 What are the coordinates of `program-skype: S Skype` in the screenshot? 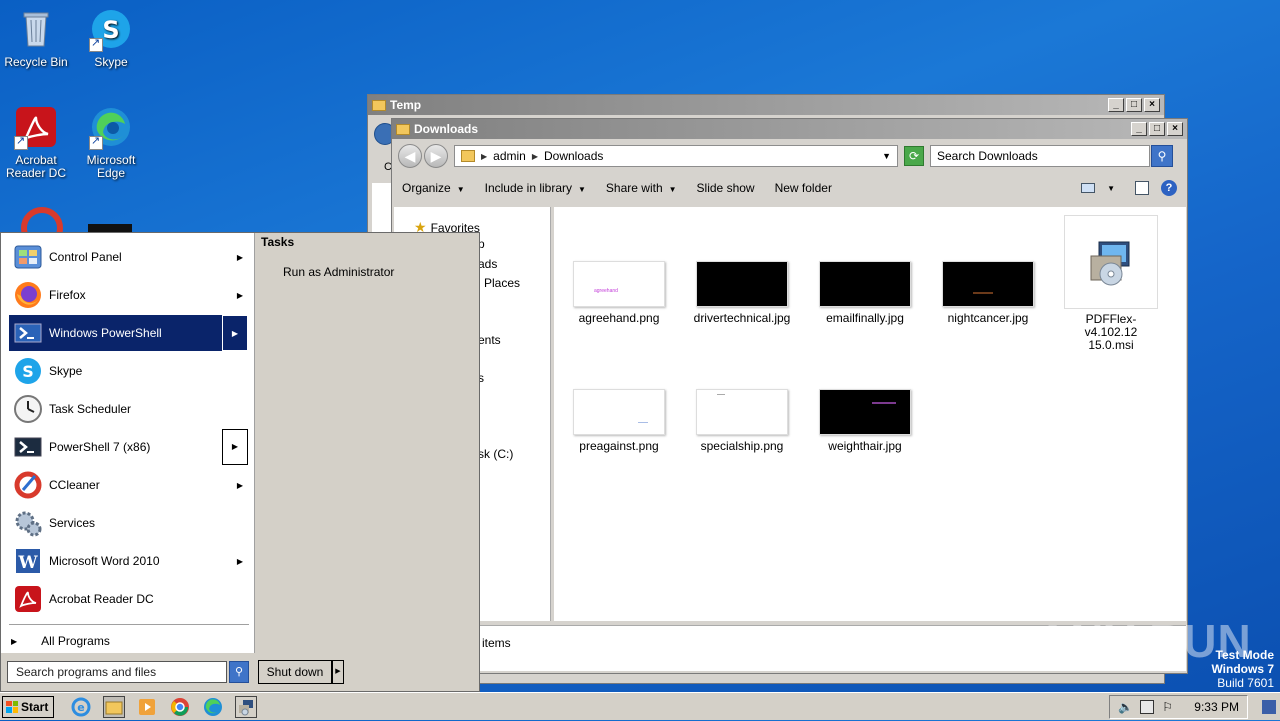 It's located at (128, 371).